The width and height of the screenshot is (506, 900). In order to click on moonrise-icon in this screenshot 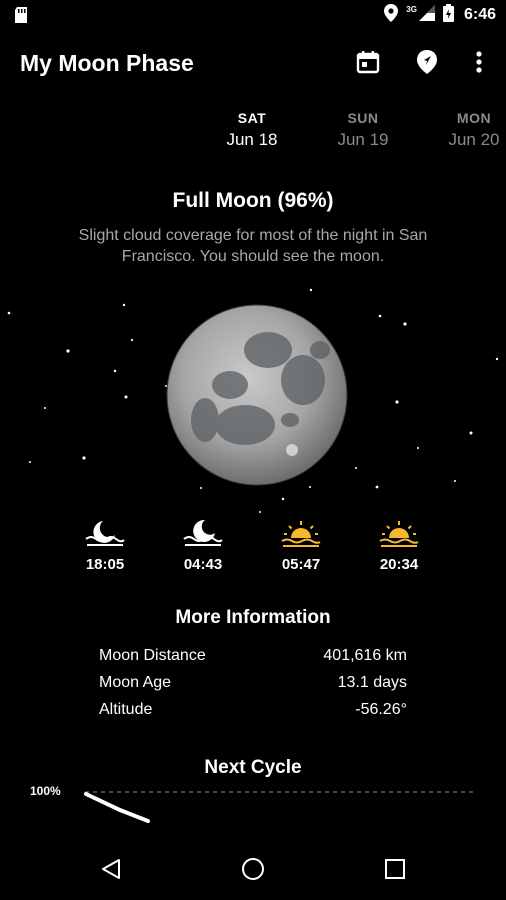, I will do `click(105, 535)`.